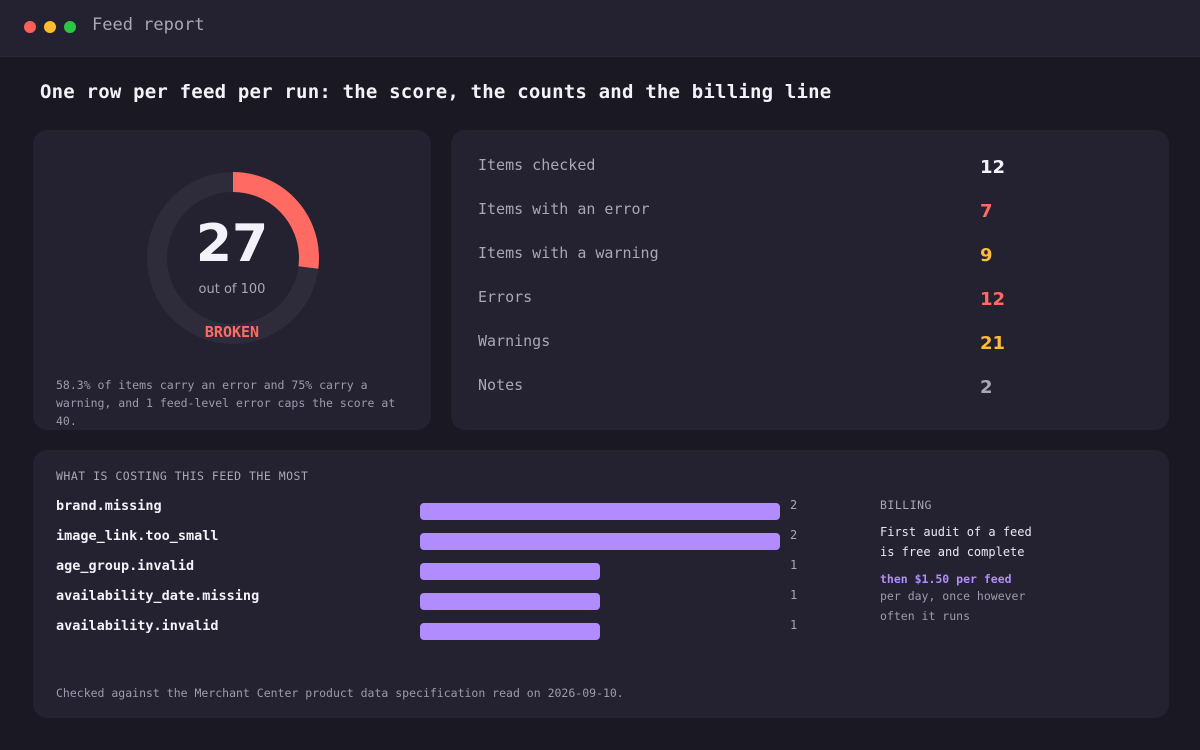  Describe the element at coordinates (986, 387) in the screenshot. I see `count-value: 2` at that location.